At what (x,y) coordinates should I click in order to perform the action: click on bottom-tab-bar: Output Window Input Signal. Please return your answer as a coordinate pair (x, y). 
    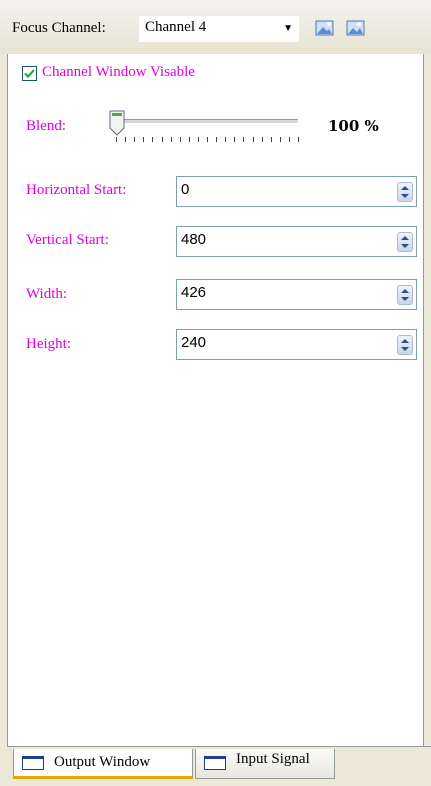
    Looking at the image, I should click on (219, 766).